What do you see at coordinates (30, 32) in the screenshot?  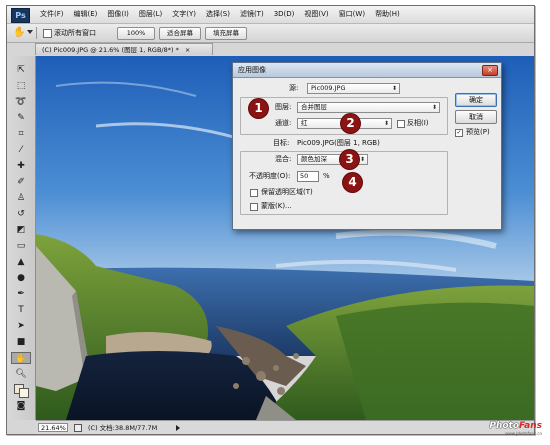 I see `tool-preset-dropdown` at bounding box center [30, 32].